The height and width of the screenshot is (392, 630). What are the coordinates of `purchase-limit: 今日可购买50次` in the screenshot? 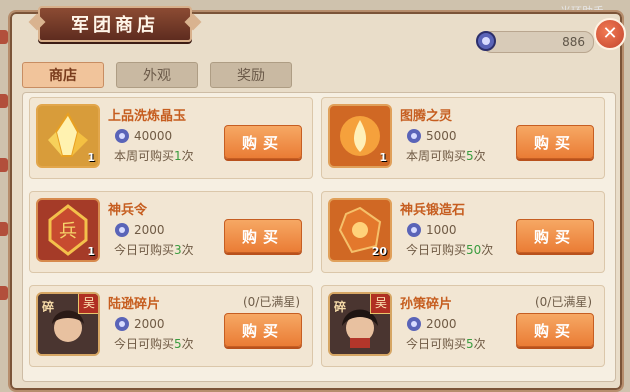 It's located at (449, 249).